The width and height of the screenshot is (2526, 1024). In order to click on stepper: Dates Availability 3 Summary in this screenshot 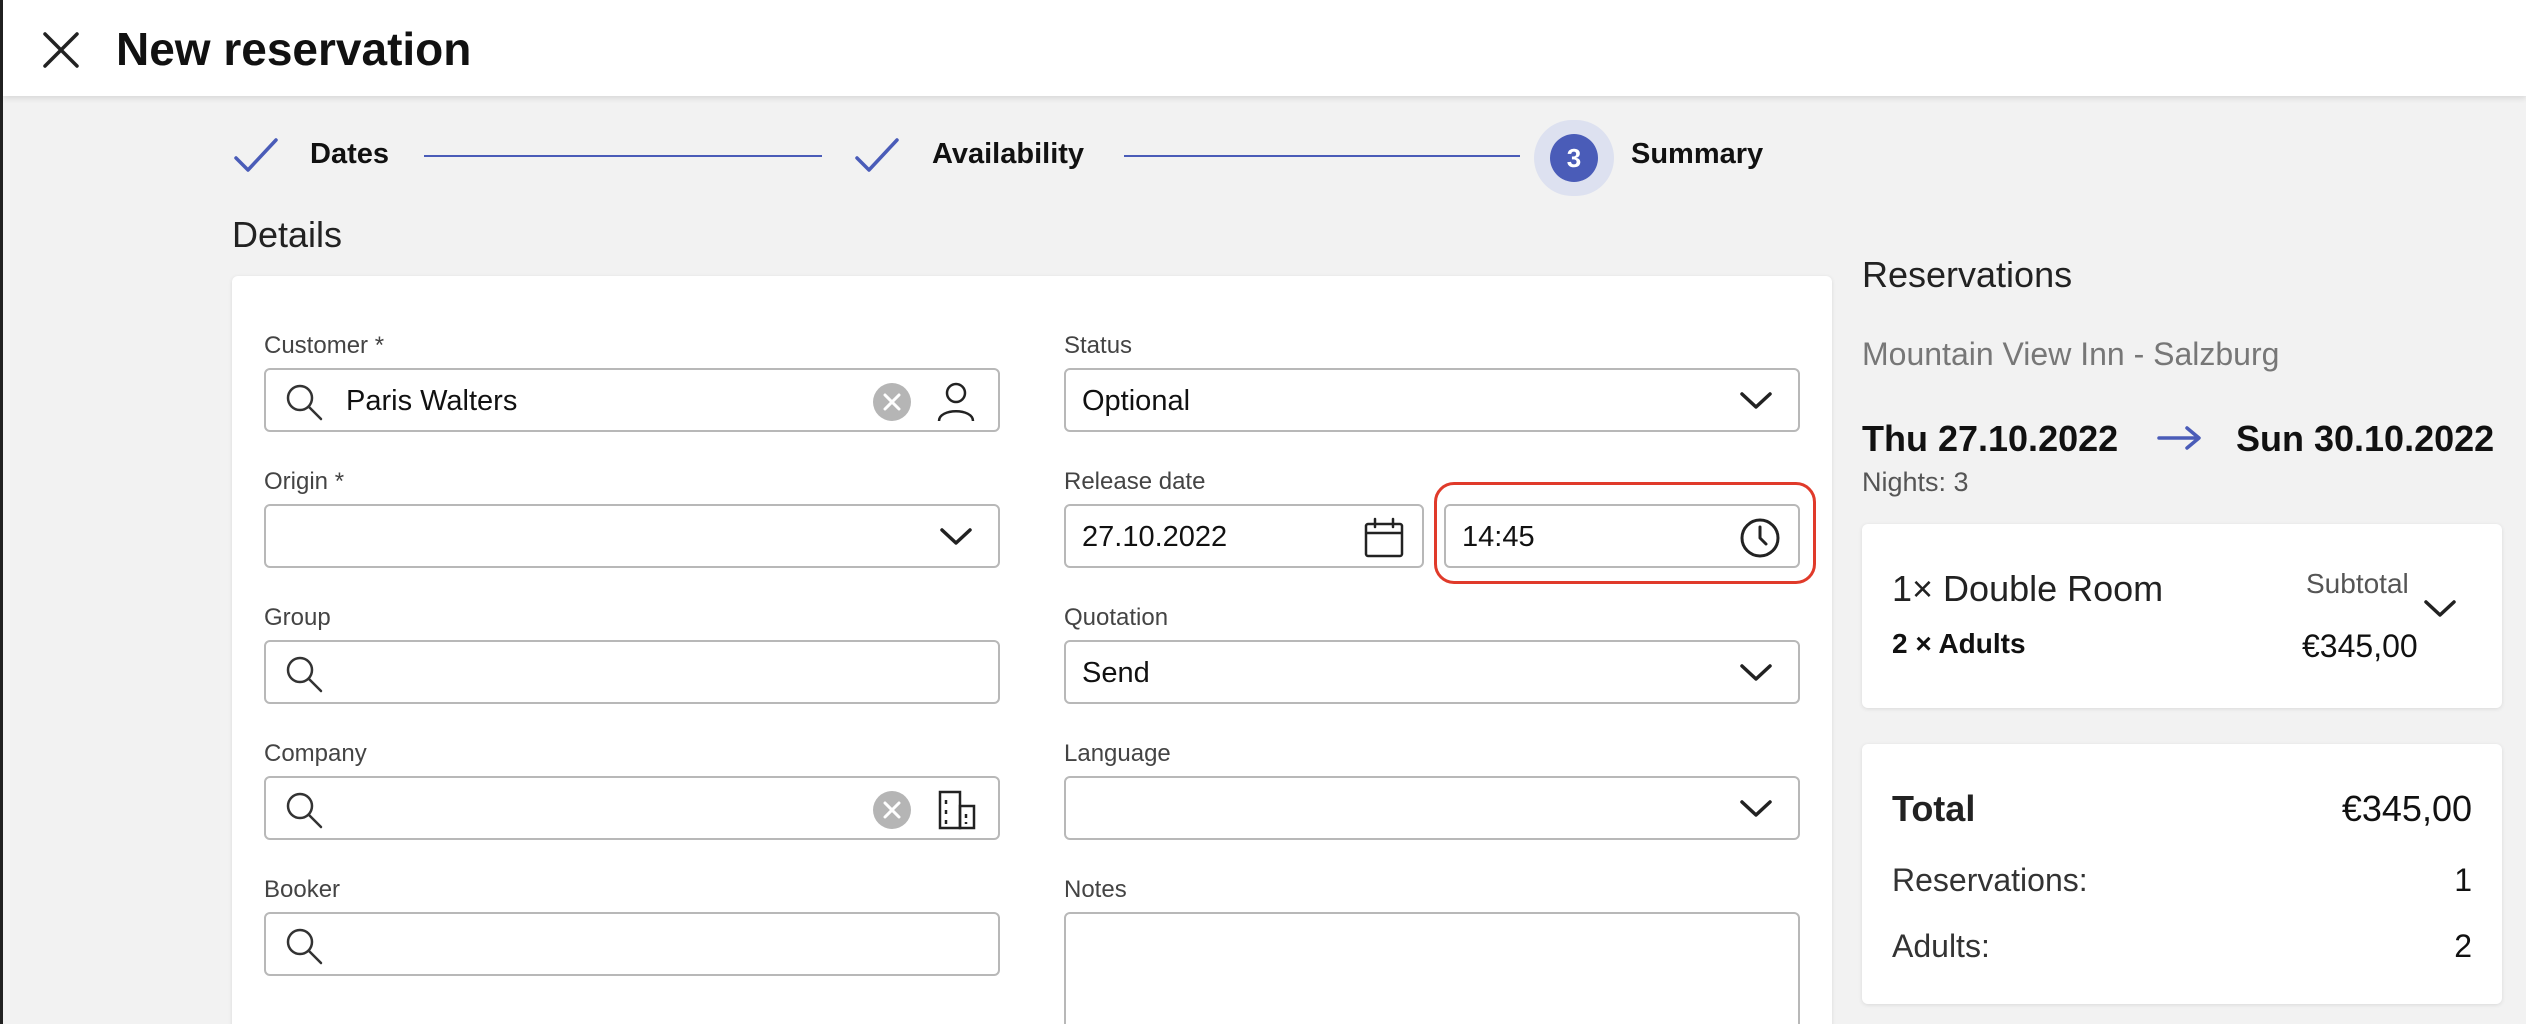, I will do `click(1263, 158)`.